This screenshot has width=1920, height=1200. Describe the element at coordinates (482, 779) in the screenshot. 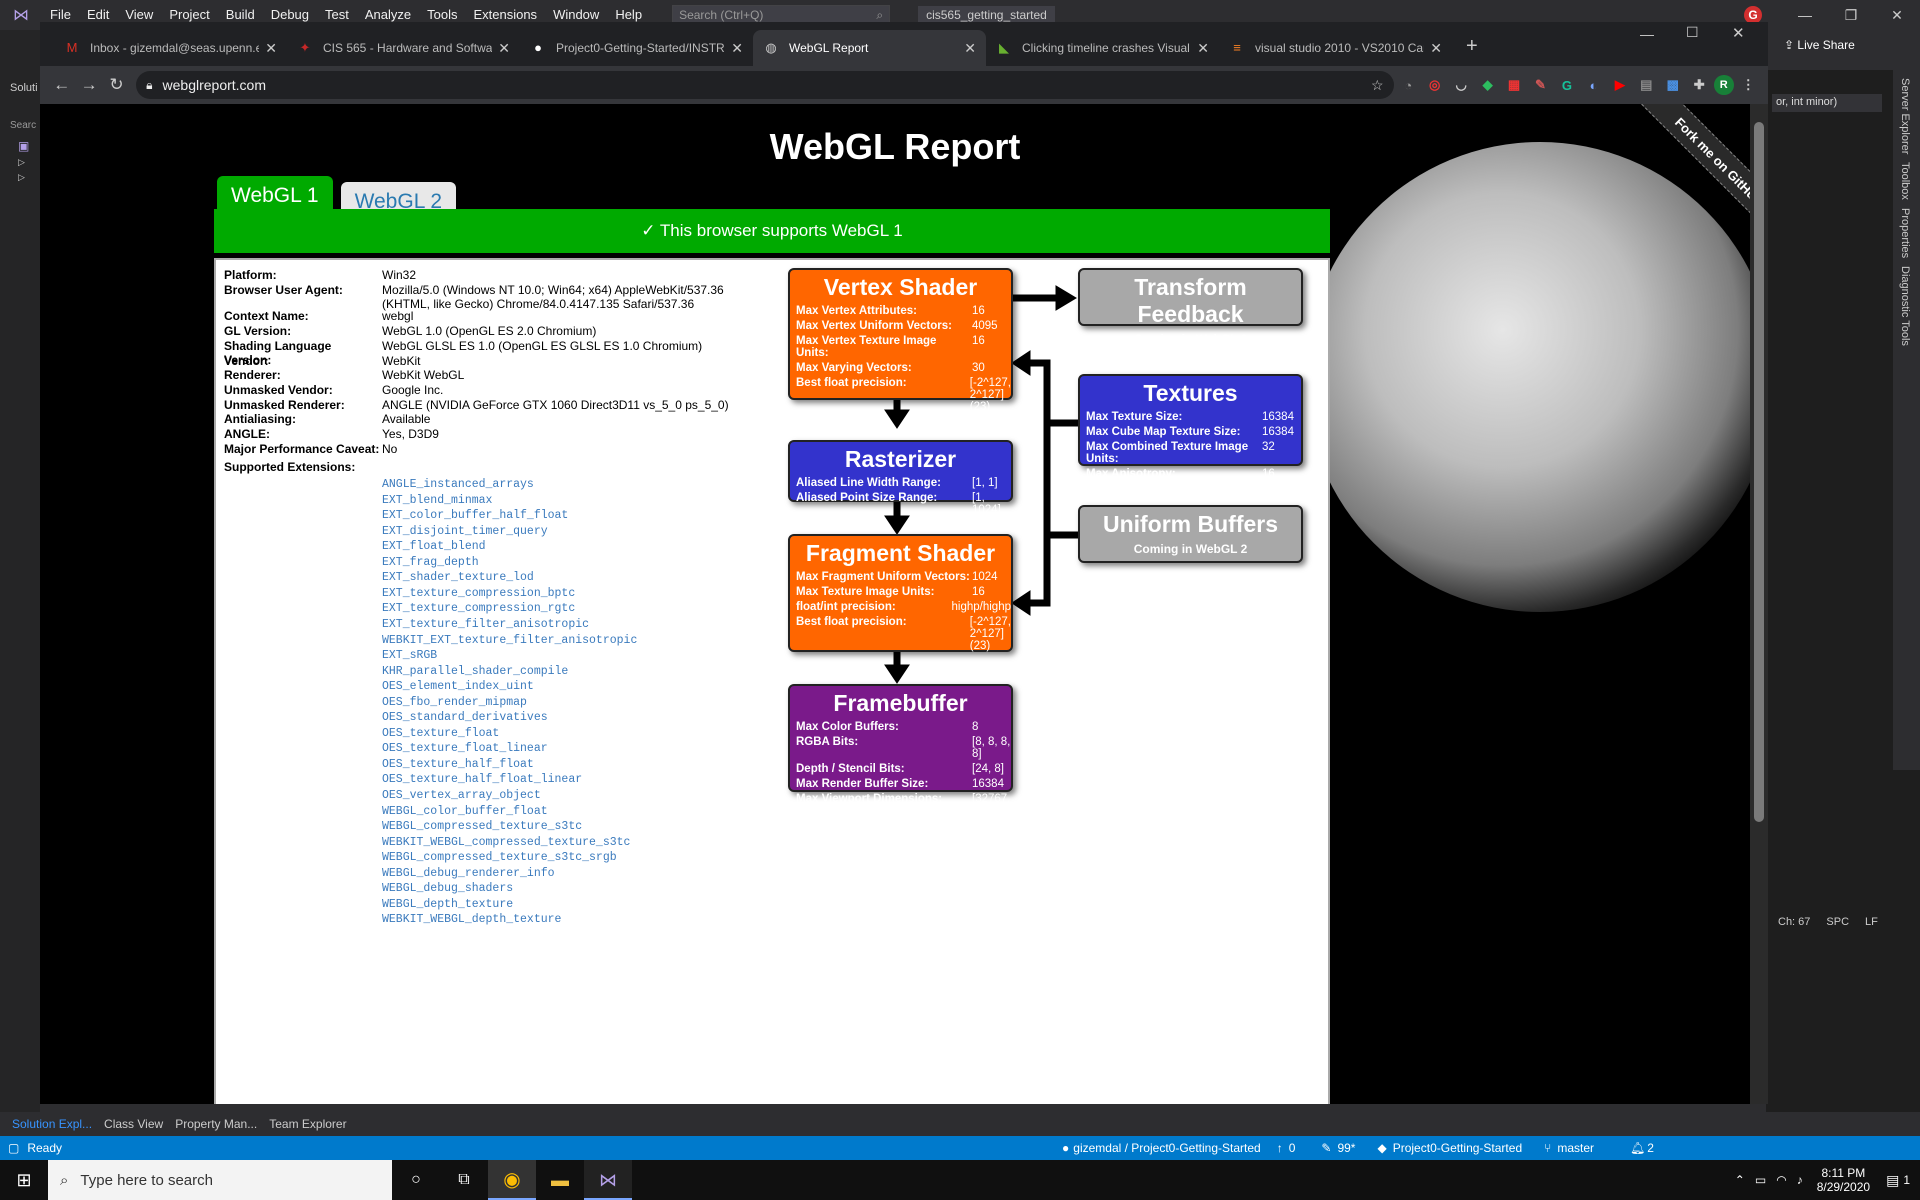

I see `extension-link: OES_texture_half_float_linear` at that location.